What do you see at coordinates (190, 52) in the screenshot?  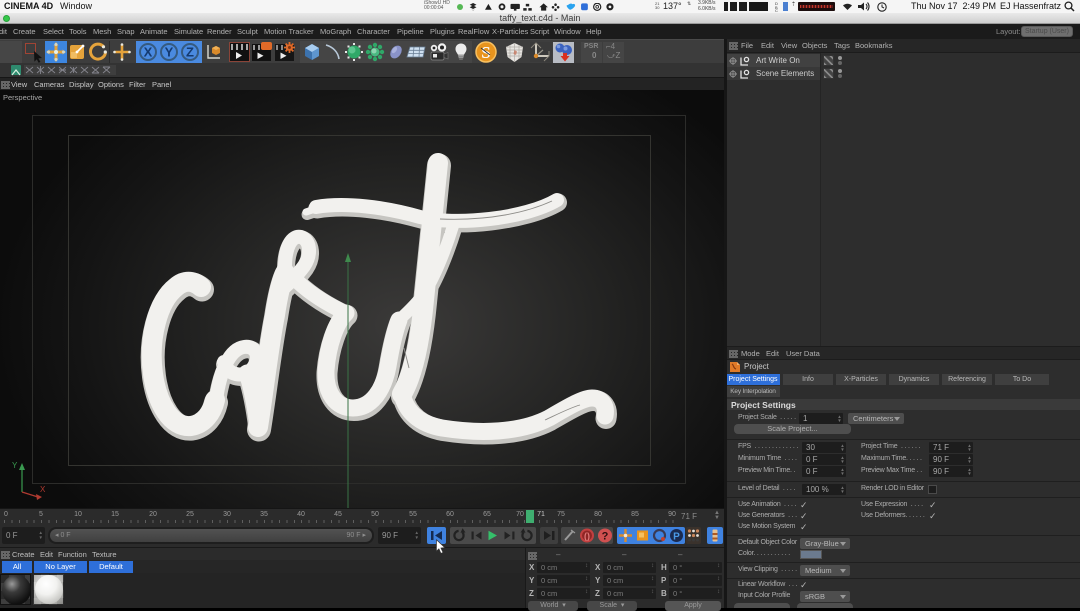 I see `svg-text: Z` at bounding box center [190, 52].